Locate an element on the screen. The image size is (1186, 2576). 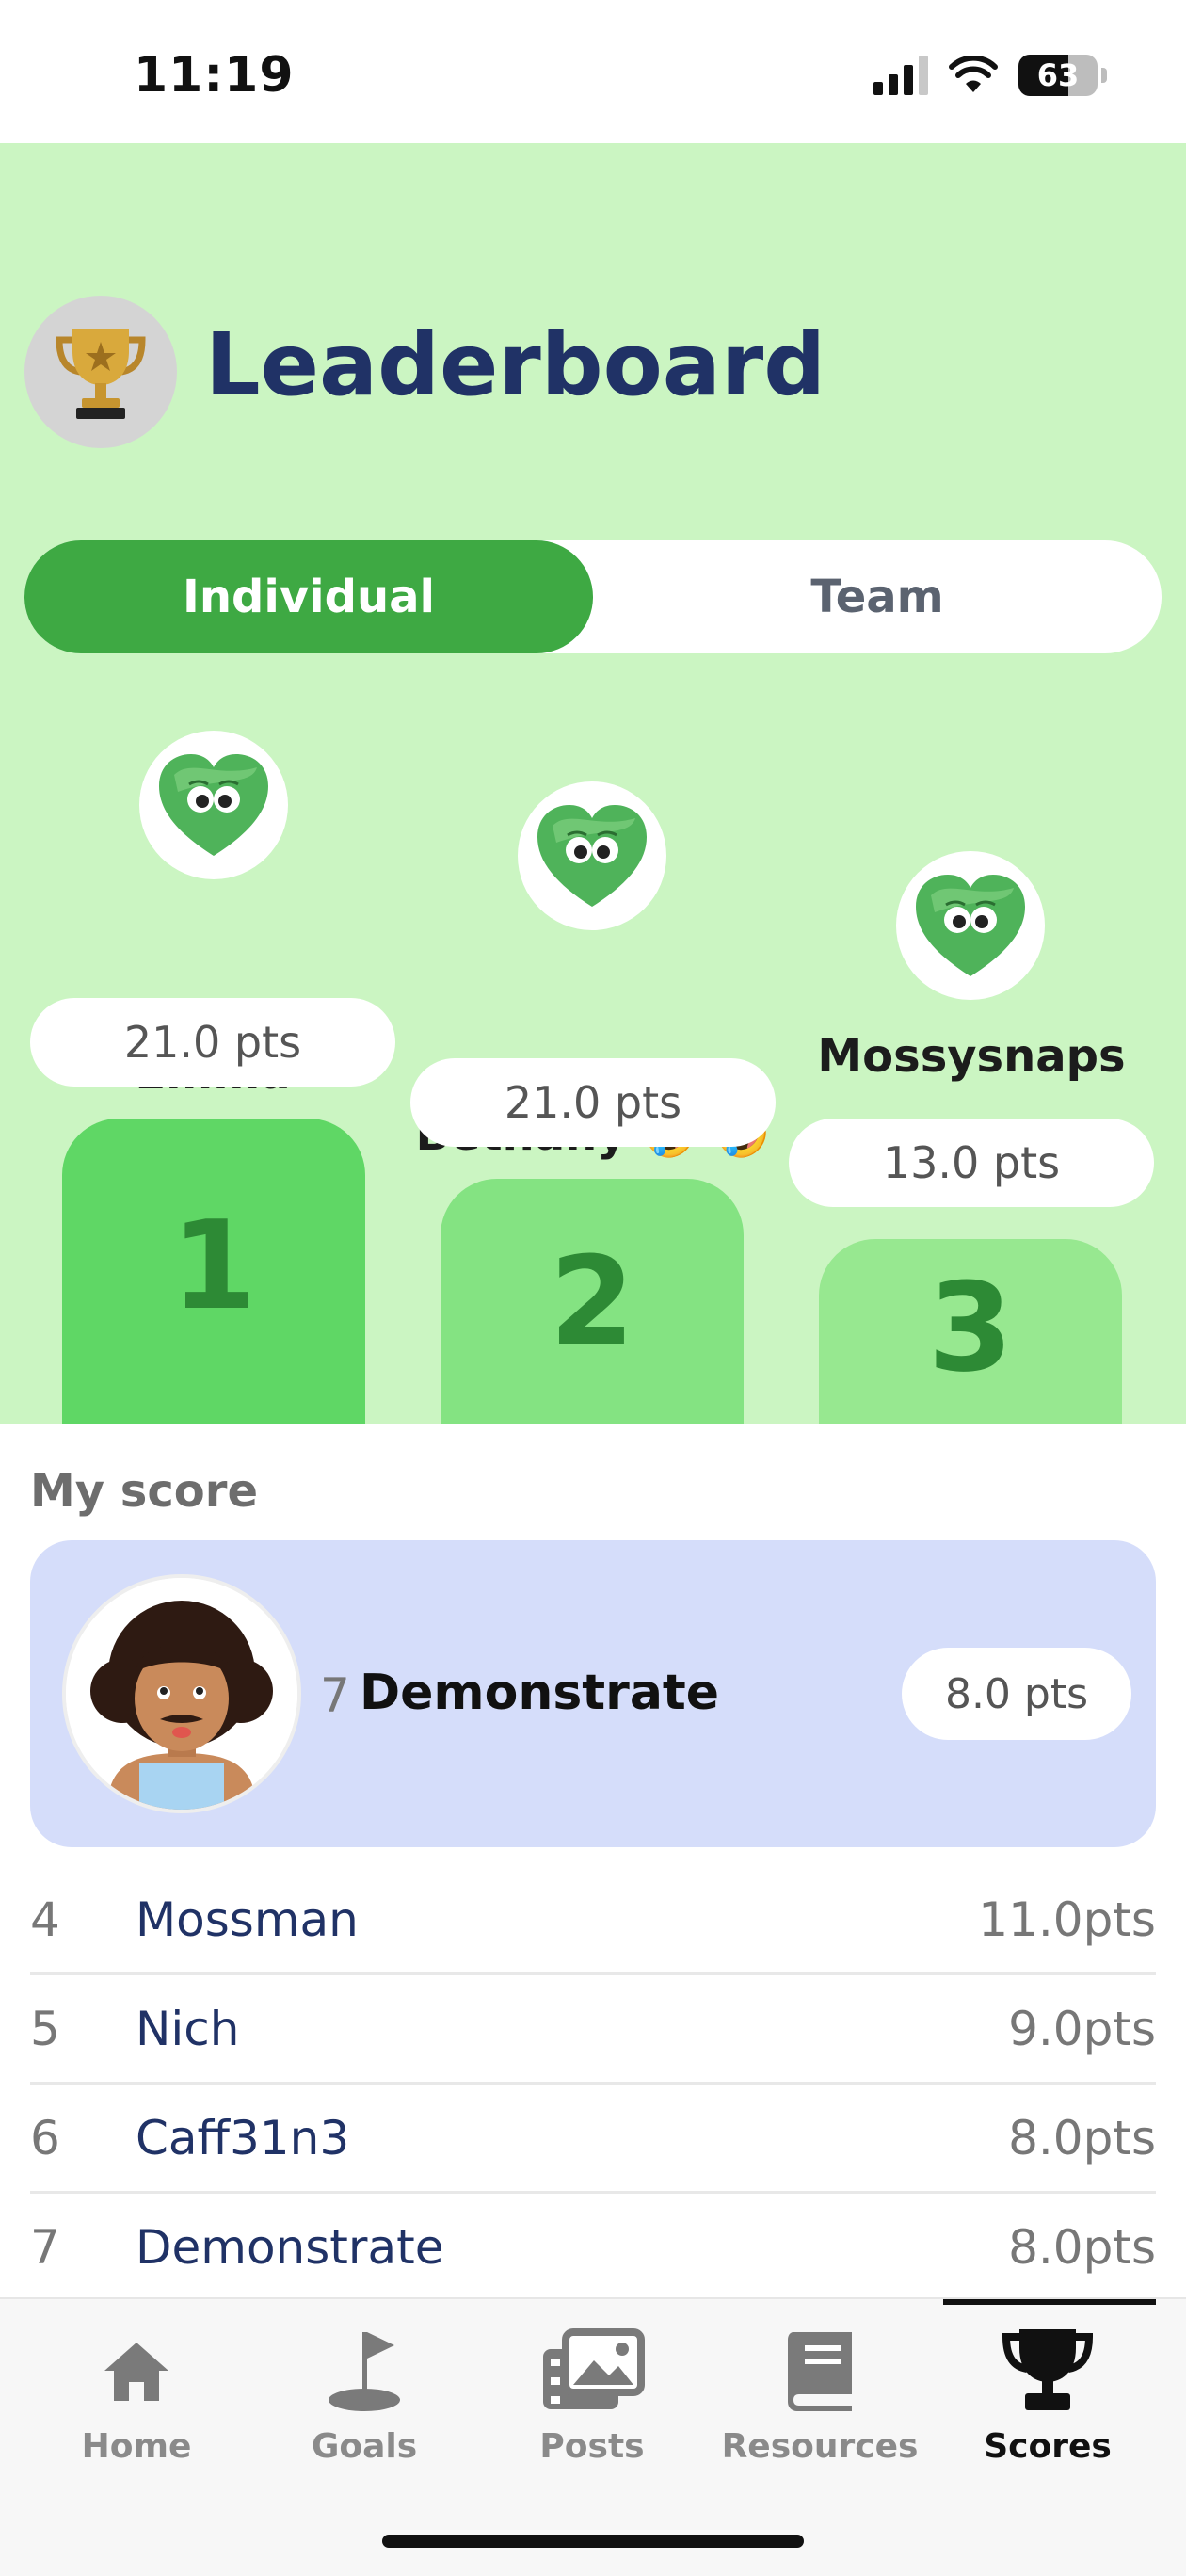
trophy-badge is located at coordinates (100, 372).